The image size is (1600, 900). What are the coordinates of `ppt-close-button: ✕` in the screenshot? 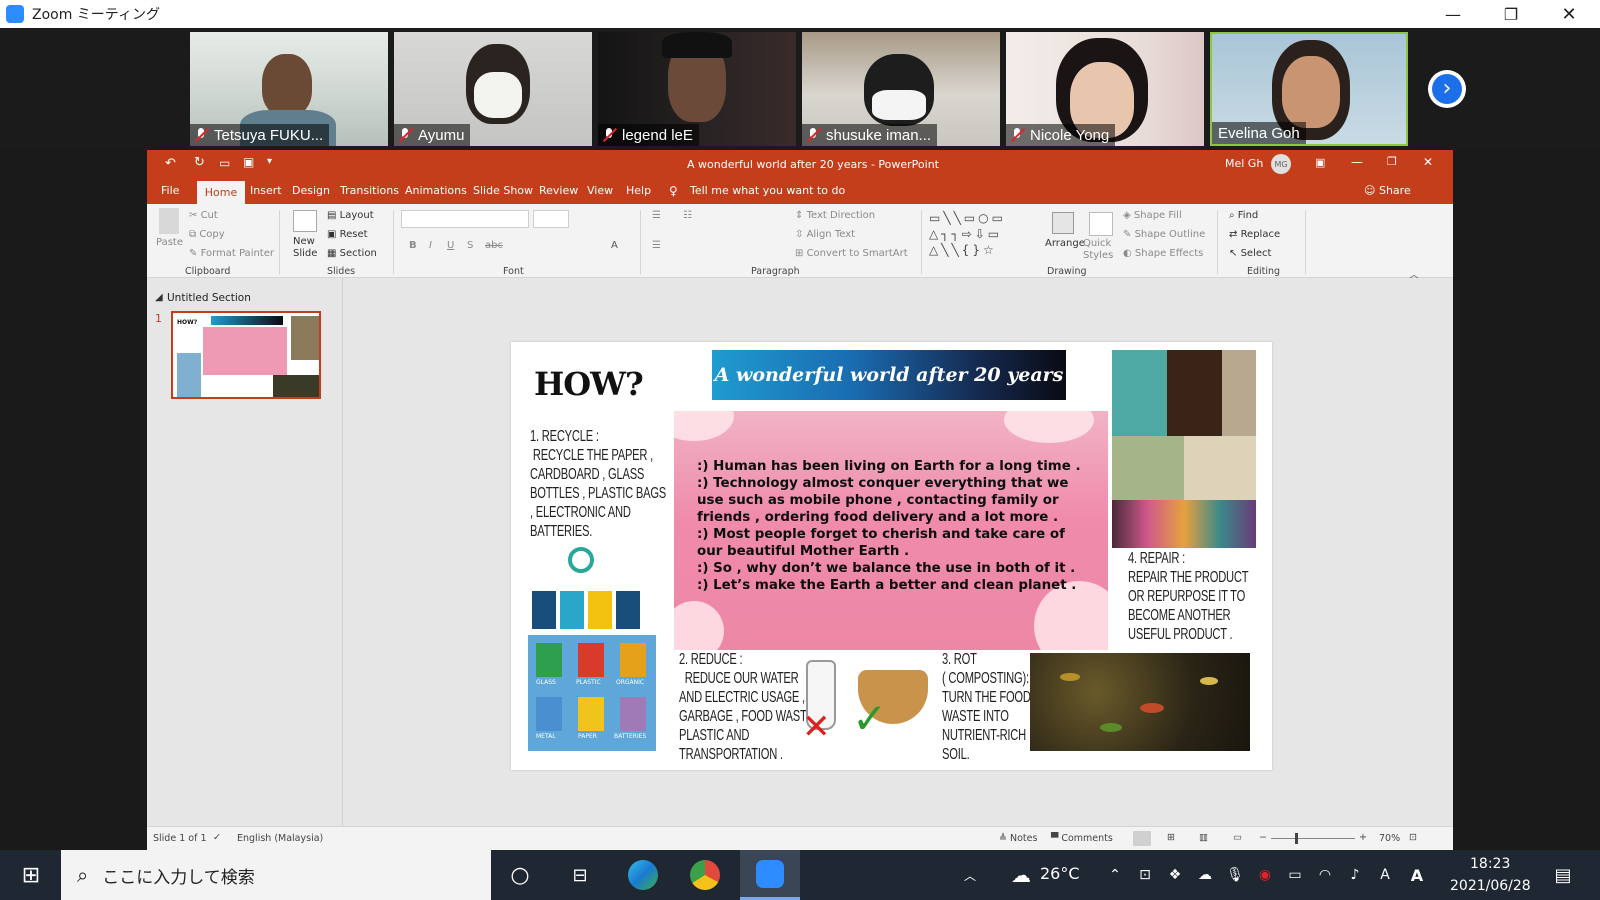 It's located at (1428, 162).